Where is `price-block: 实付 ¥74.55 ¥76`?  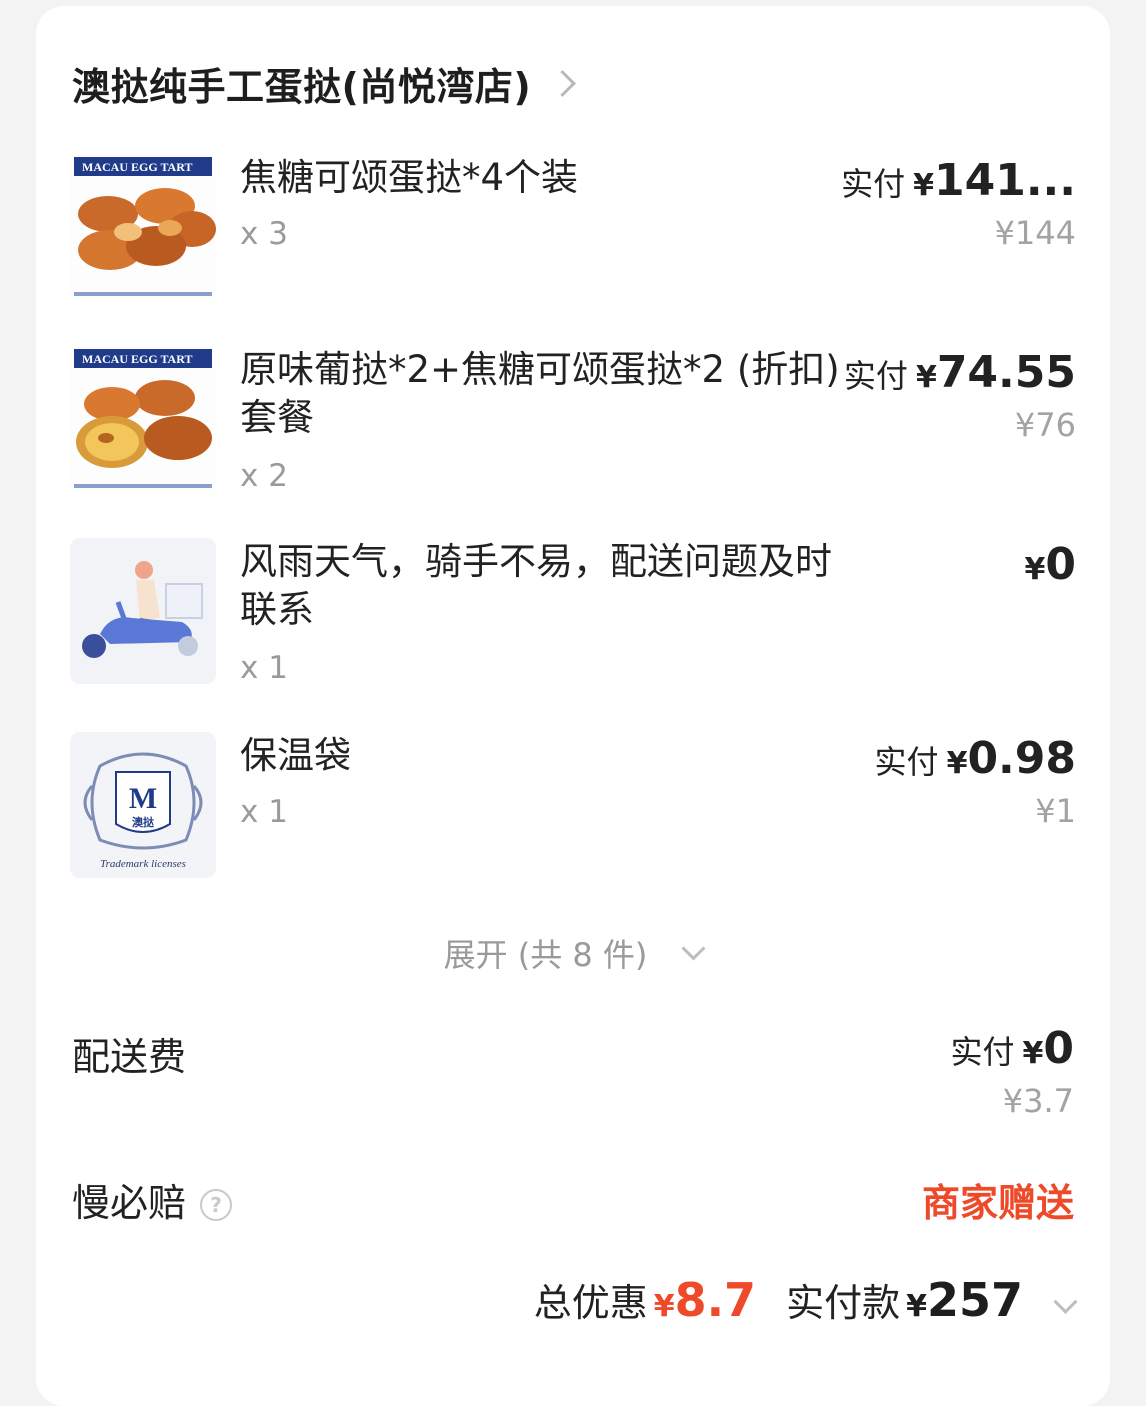
price-block: 实付 ¥74.55 ¥76 is located at coordinates (960, 395).